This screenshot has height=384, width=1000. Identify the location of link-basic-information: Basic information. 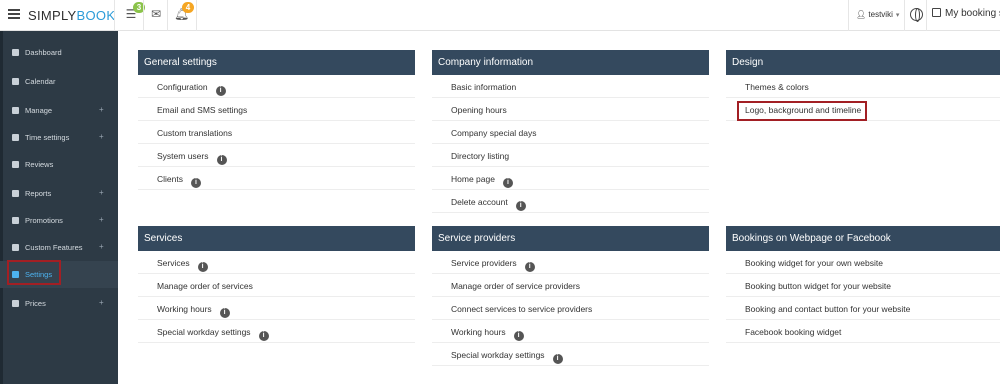
(570, 86).